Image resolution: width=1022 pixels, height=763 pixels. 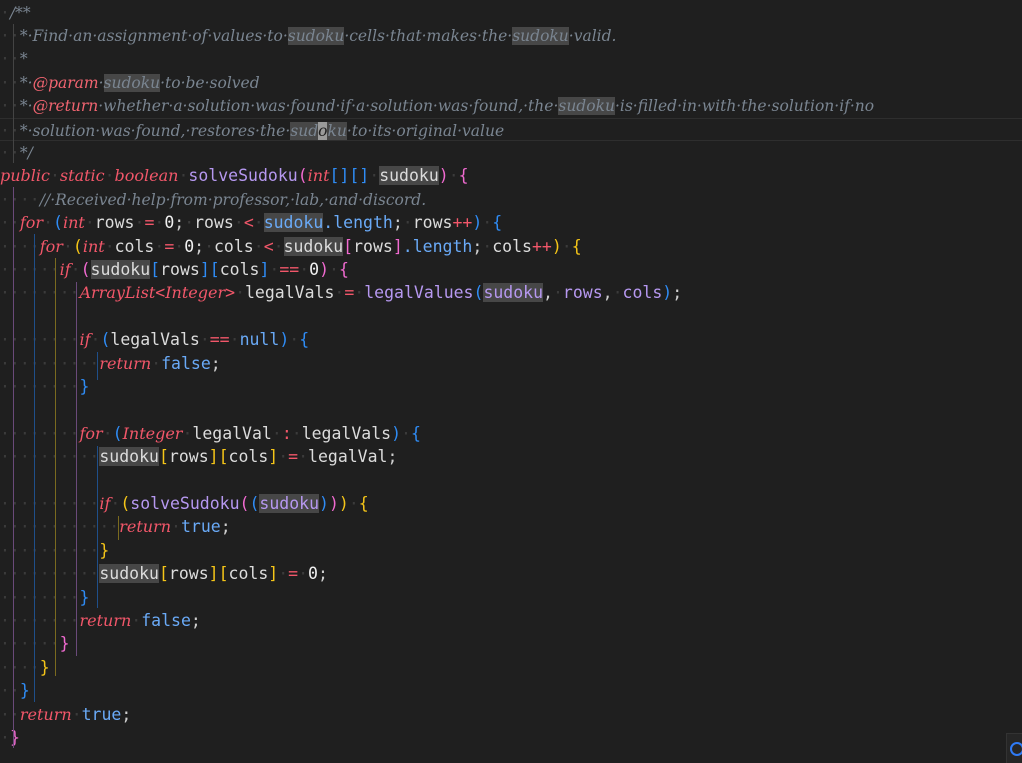 What do you see at coordinates (160, 293) in the screenshot?
I see `operator-token: <` at bounding box center [160, 293].